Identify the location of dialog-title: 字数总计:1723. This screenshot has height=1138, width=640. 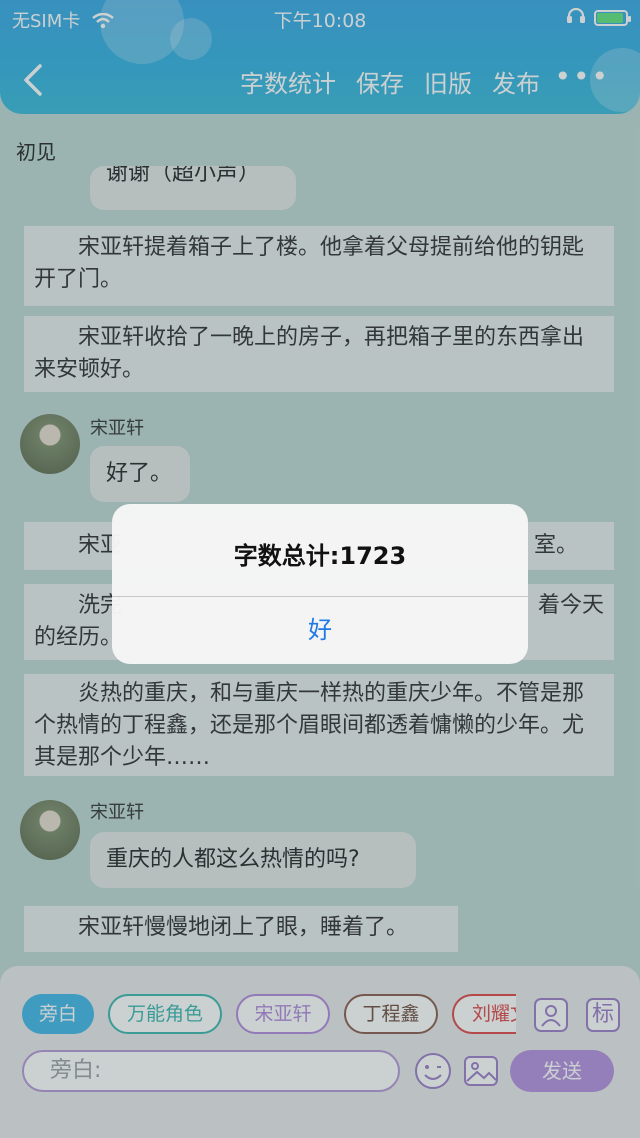
(320, 556).